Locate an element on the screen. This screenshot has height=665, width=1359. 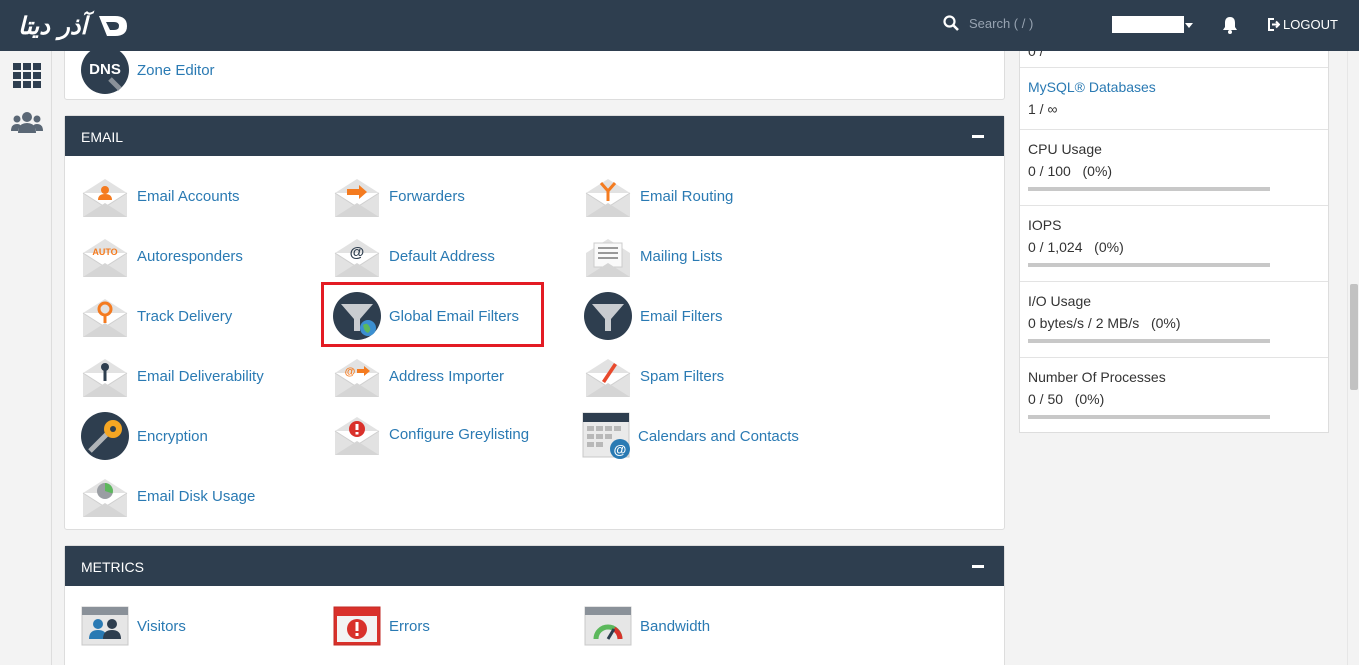
email-deliverability-icon is located at coordinates (105, 378).